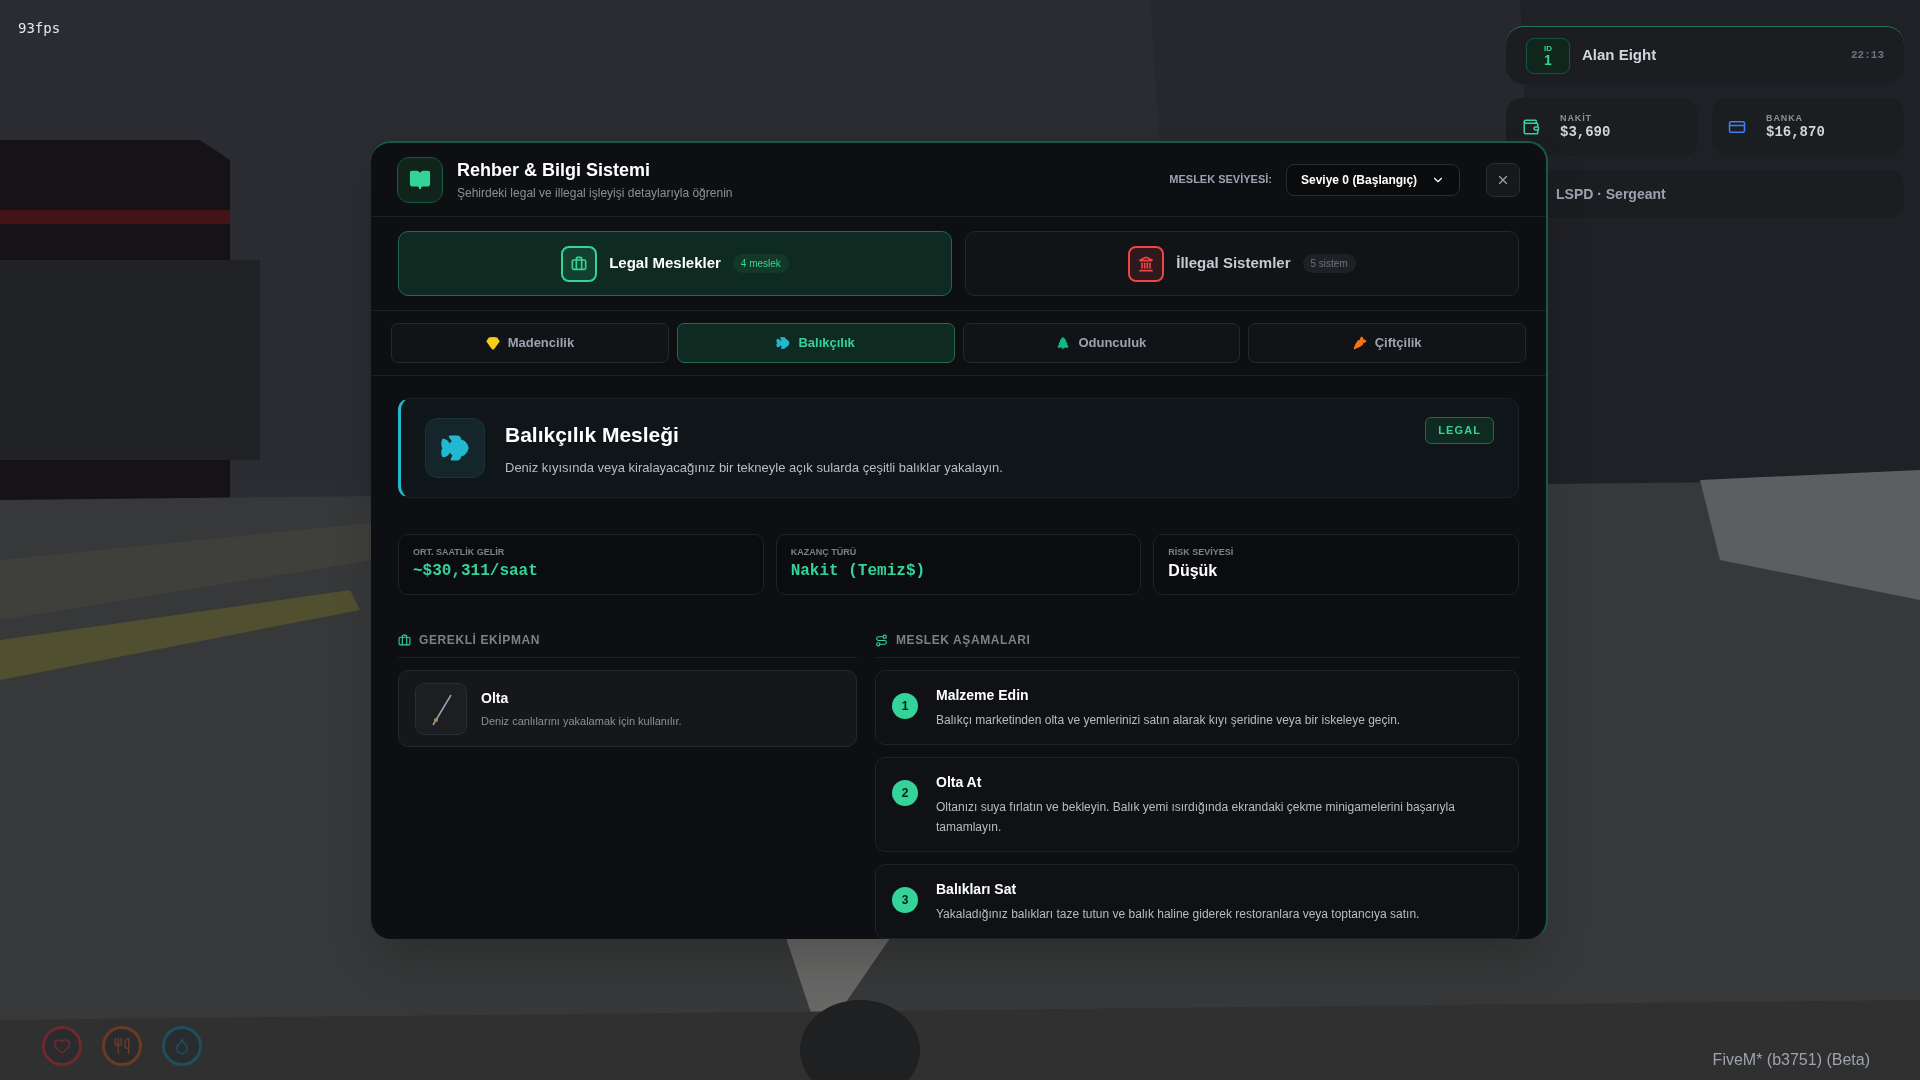 Image resolution: width=1920 pixels, height=1080 pixels. What do you see at coordinates (1867, 56) in the screenshot?
I see `clock-time: 22:13` at bounding box center [1867, 56].